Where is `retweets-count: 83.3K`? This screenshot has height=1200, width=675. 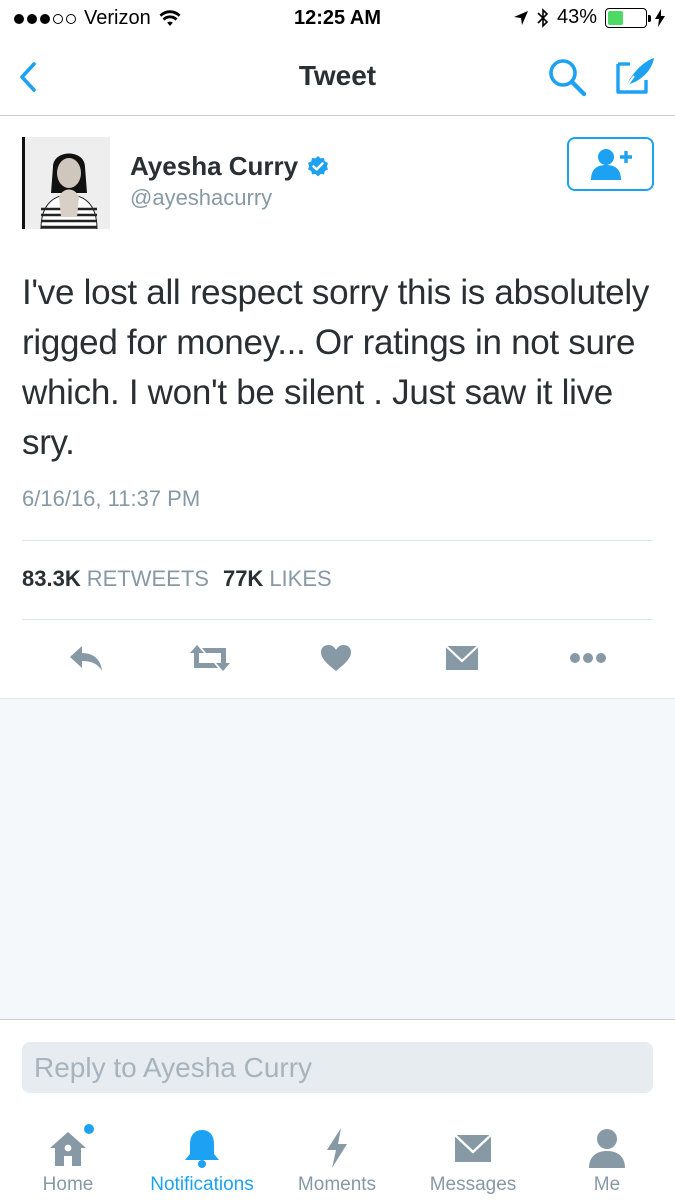 retweets-count: 83.3K is located at coordinates (51, 579).